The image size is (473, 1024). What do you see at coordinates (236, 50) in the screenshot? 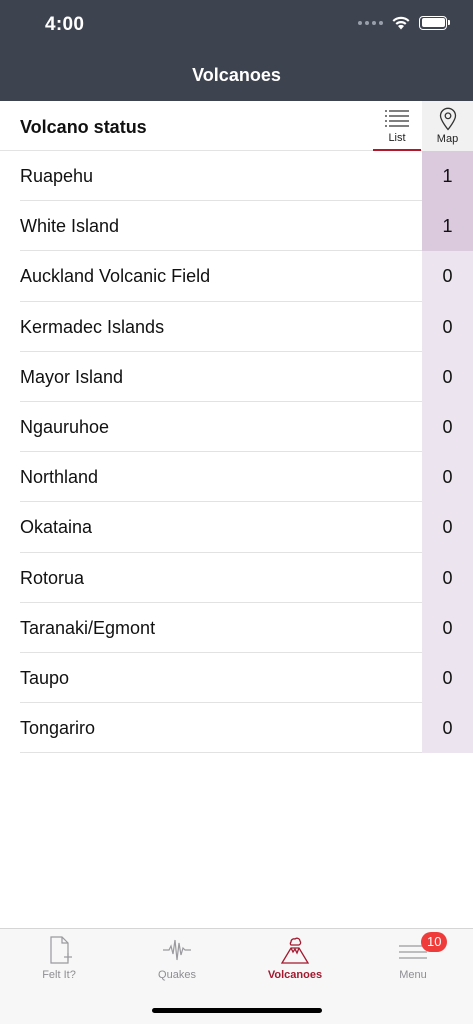
I see `app-header: 4:00 Volcanoes` at bounding box center [236, 50].